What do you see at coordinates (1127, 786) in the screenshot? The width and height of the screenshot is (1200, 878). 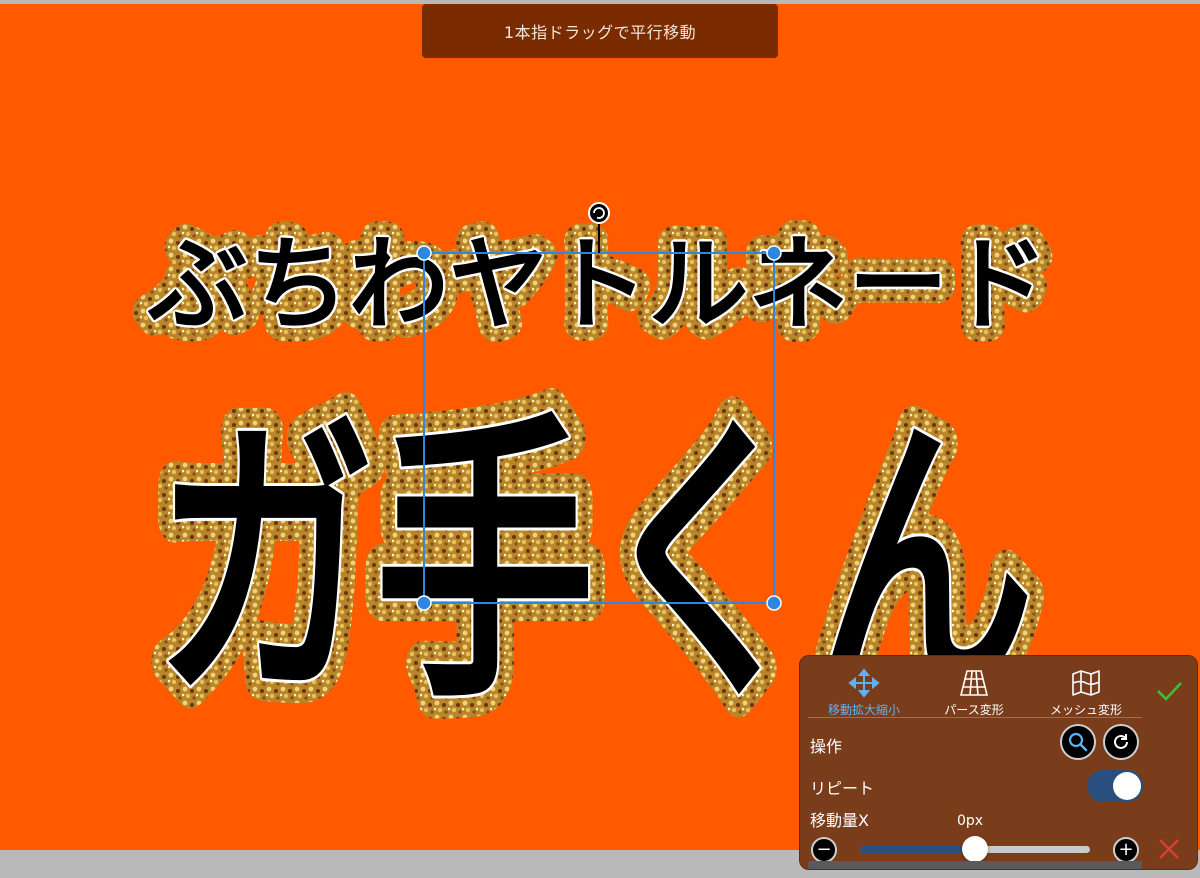 I see `toggle-knob` at bounding box center [1127, 786].